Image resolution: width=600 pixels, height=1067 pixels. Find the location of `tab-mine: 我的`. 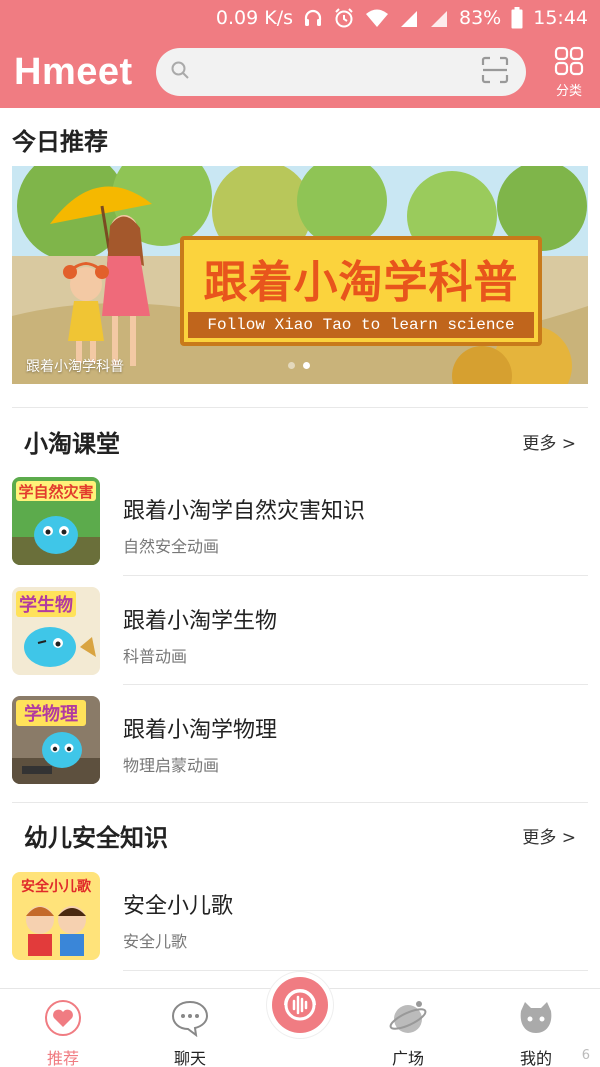

tab-mine: 我的 is located at coordinates (536, 1033).